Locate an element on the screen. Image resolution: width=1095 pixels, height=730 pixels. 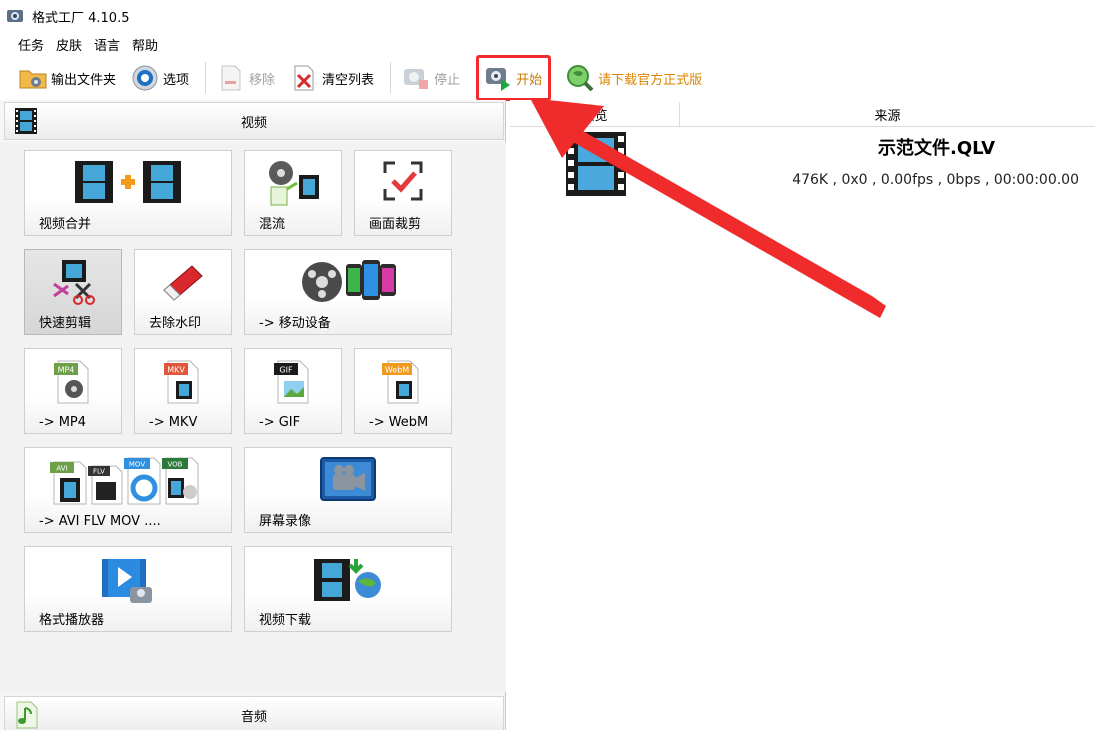
column-header-source: 来源 is located at coordinates (887, 114).